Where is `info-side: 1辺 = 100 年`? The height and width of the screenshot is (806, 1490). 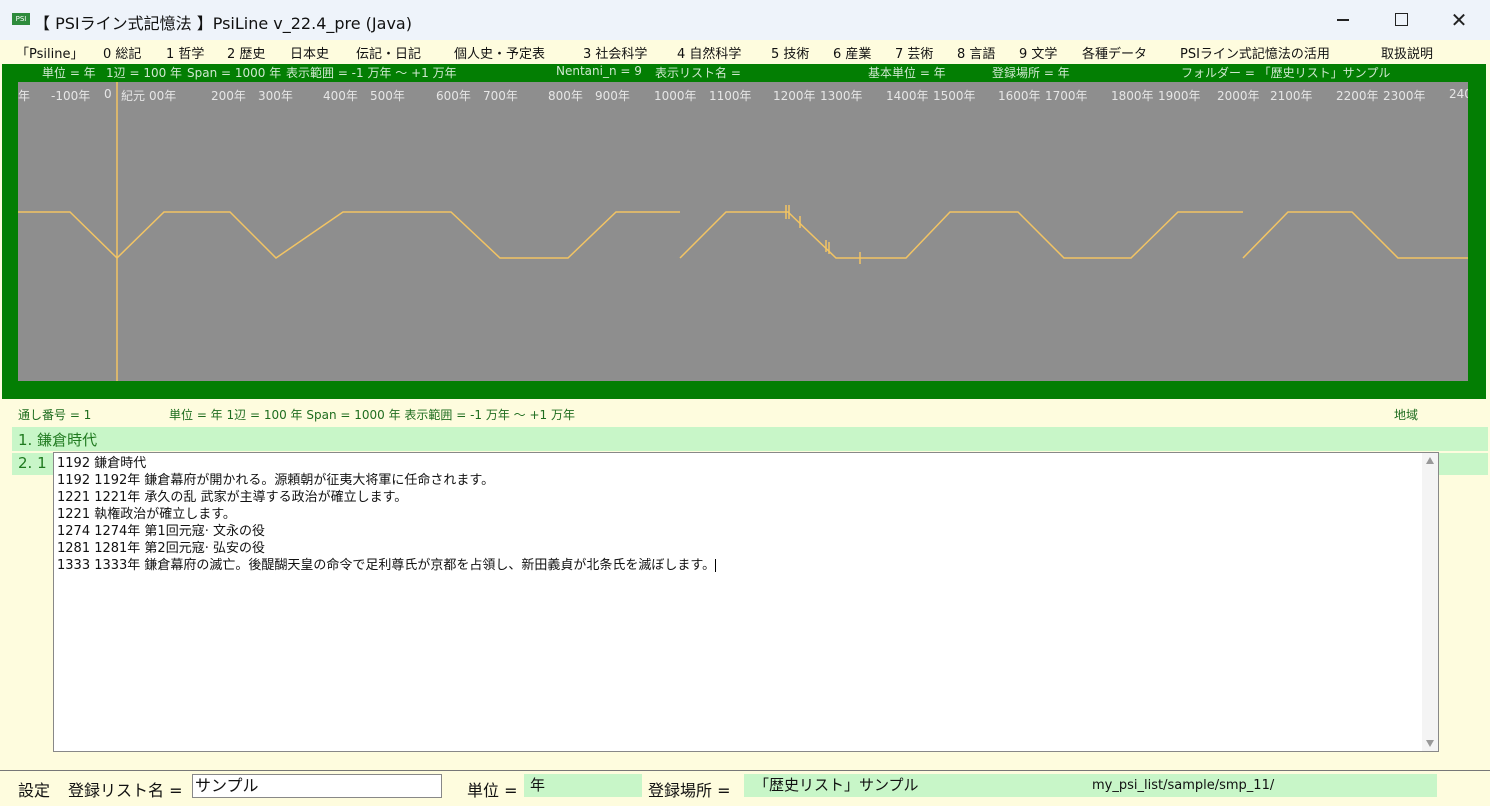 info-side: 1辺 = 100 年 is located at coordinates (144, 73).